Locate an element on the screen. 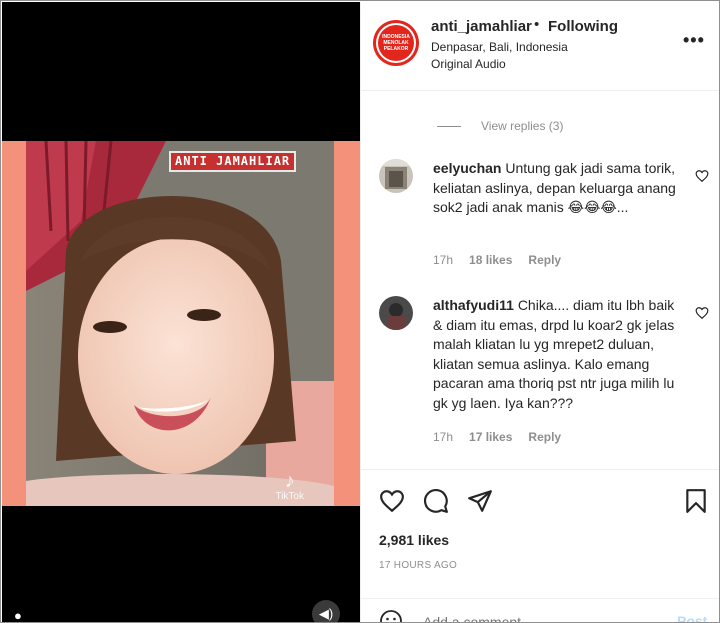 The image size is (720, 623). add-comment-bar: Post is located at coordinates (540, 610).